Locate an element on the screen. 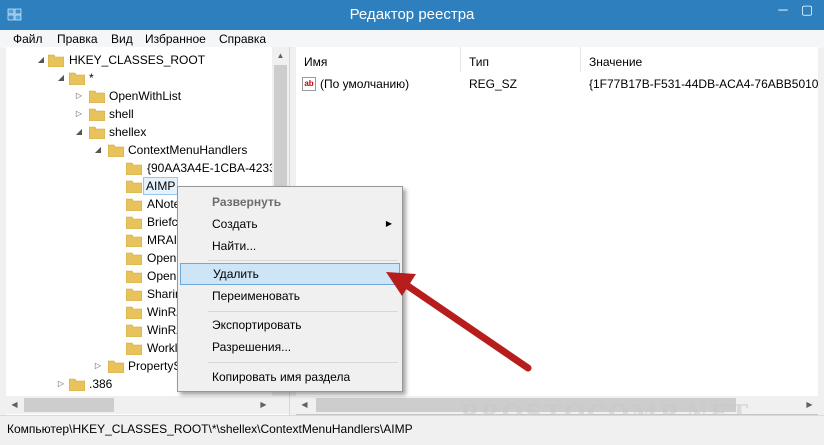 The width and height of the screenshot is (824, 445). tree-label: .386 is located at coordinates (101, 384).